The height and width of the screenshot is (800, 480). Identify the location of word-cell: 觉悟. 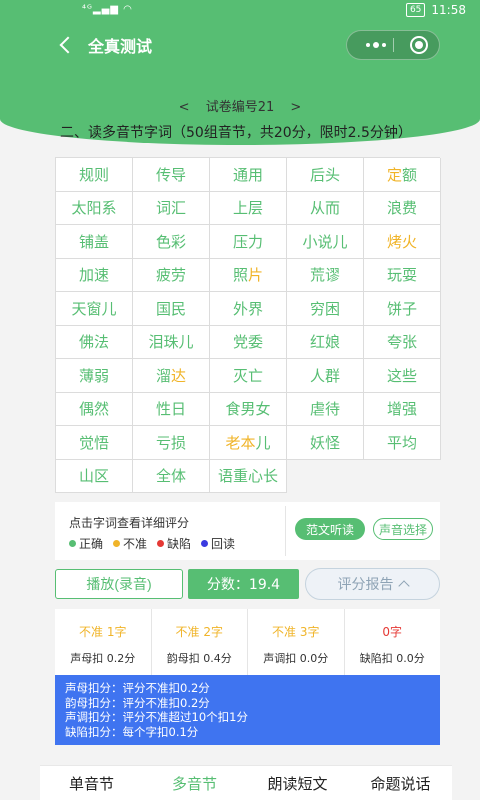
(94, 443).